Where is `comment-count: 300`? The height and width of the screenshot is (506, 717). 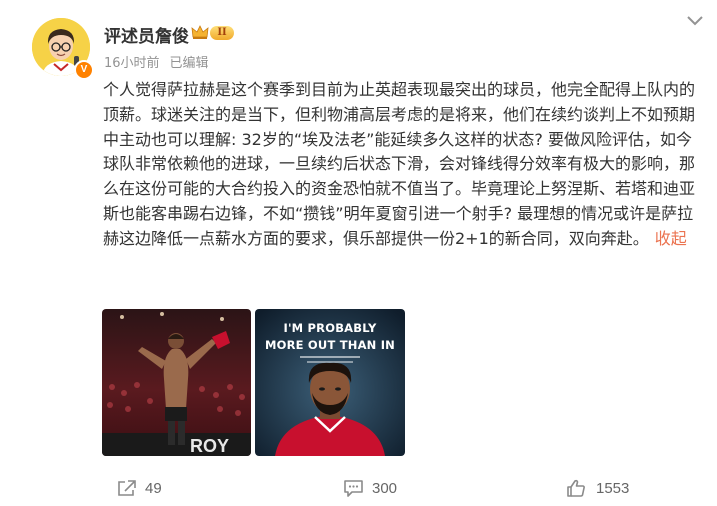 comment-count: 300 is located at coordinates (385, 488).